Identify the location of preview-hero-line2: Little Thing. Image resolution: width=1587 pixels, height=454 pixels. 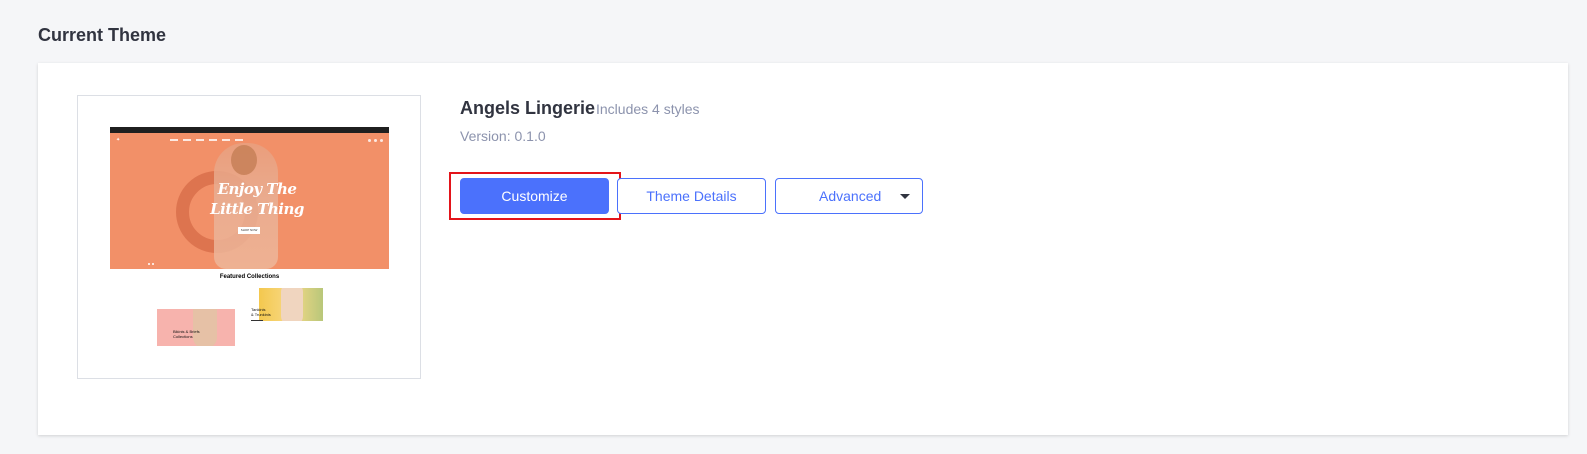
(257, 209).